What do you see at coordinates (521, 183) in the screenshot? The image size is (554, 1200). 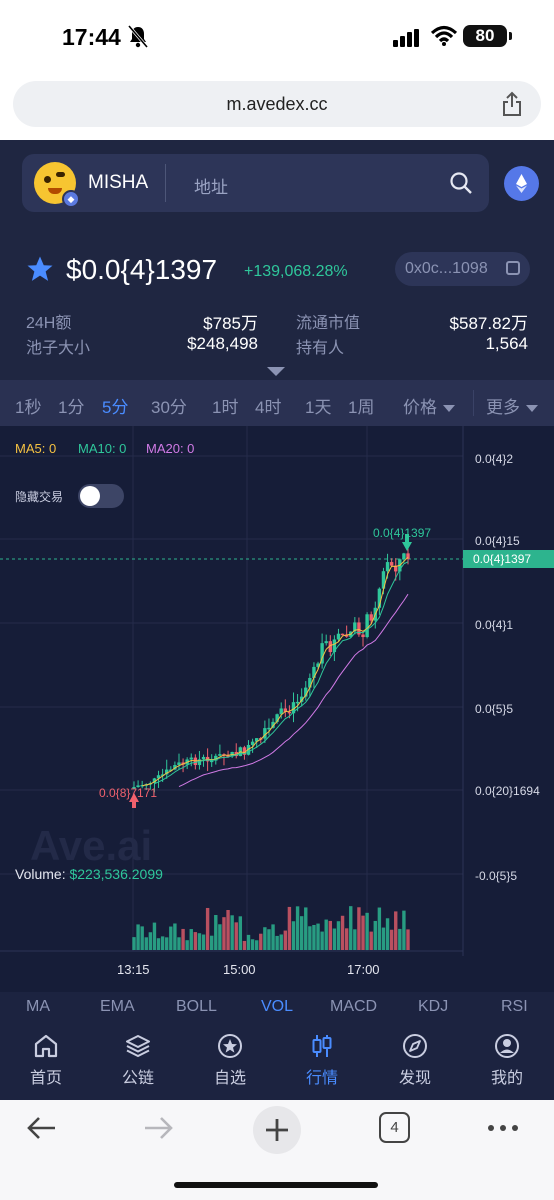 I see `chain-switch-button` at bounding box center [521, 183].